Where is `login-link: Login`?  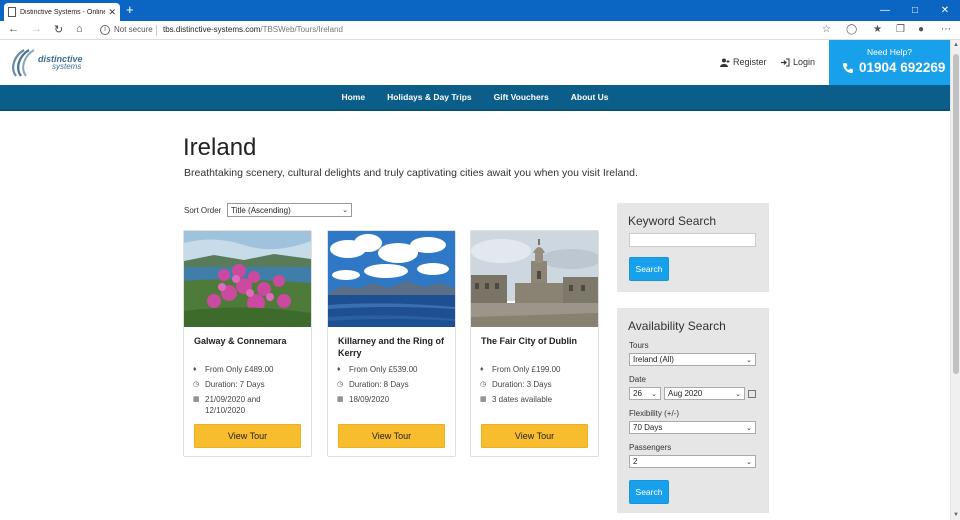
login-link: Login is located at coordinates (798, 62).